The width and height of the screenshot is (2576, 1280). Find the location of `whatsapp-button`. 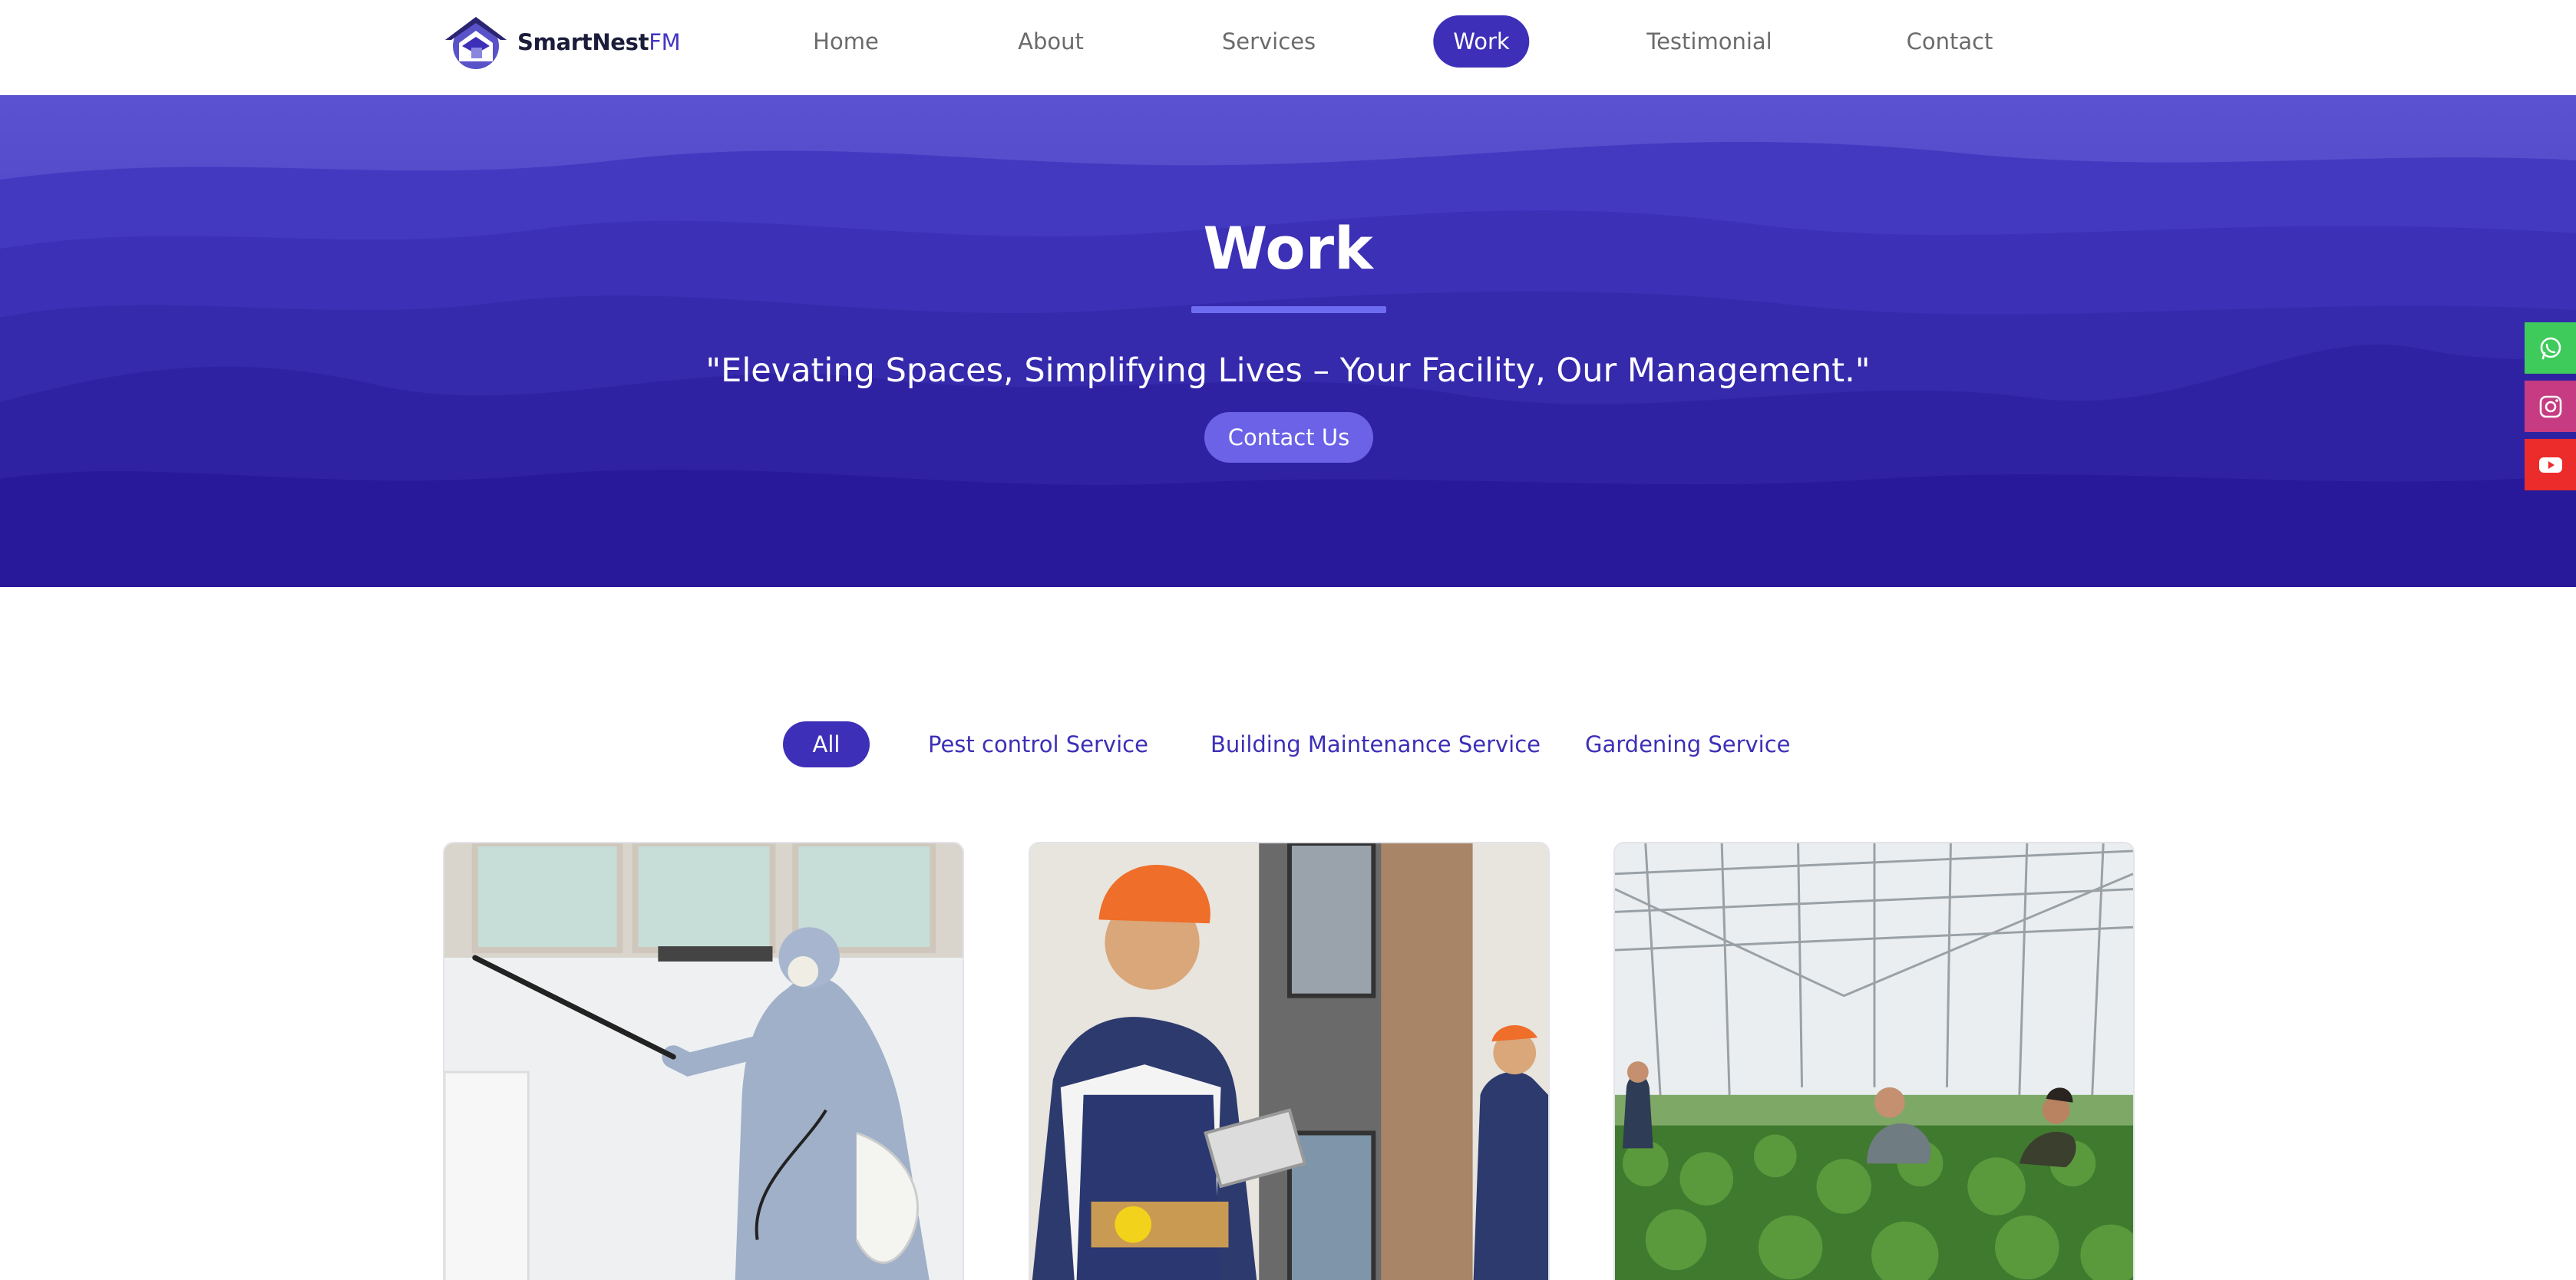

whatsapp-button is located at coordinates (2550, 348).